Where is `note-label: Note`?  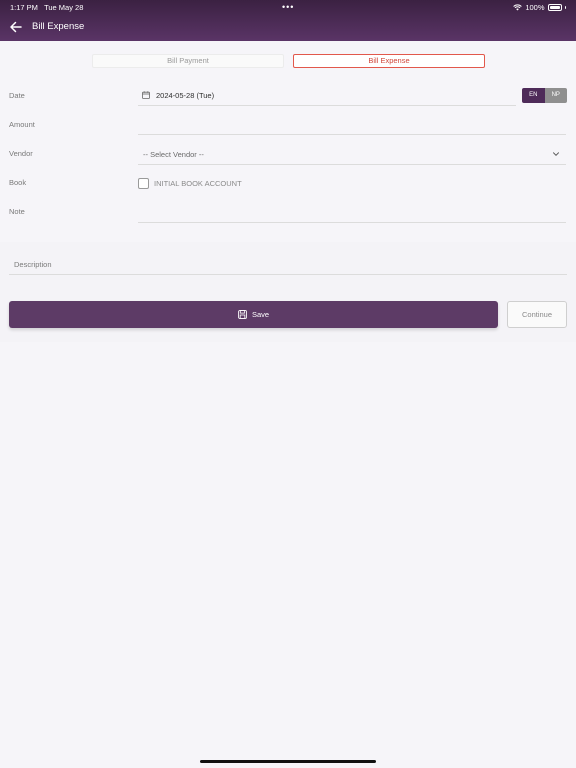
note-label: Note is located at coordinates (17, 211).